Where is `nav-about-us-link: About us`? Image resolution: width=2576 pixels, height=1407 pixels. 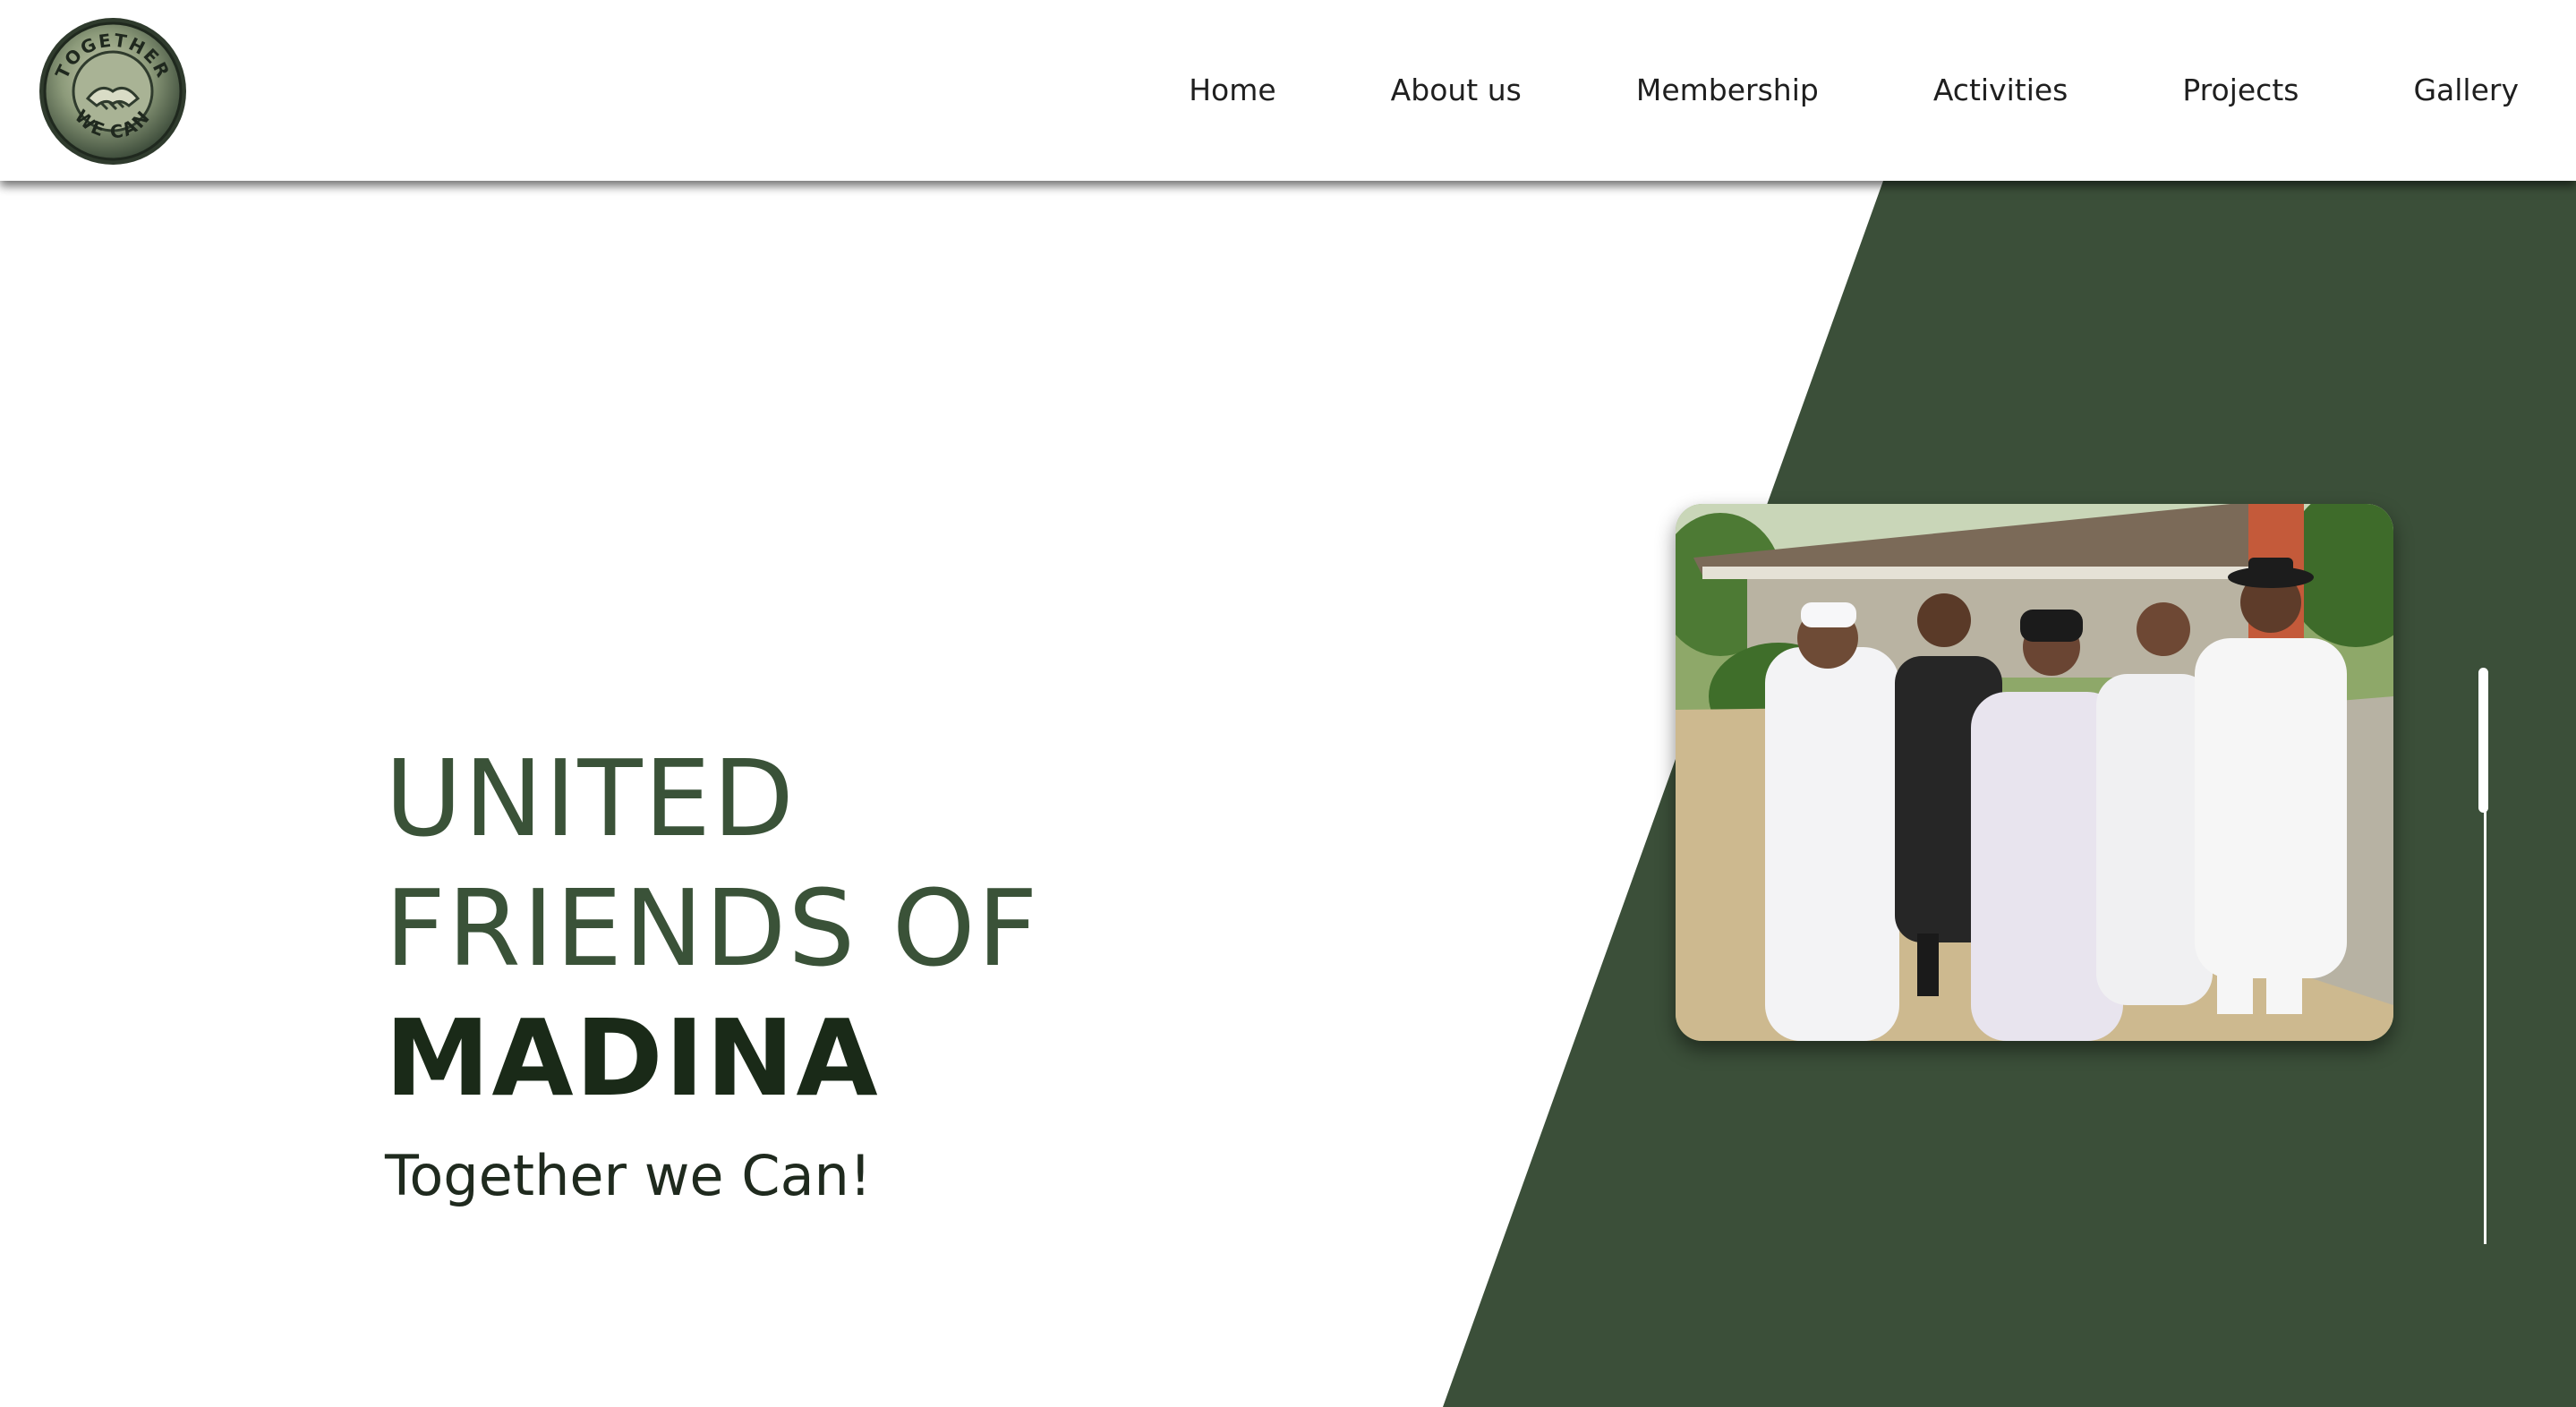
nav-about-us-link: About us is located at coordinates (1456, 89).